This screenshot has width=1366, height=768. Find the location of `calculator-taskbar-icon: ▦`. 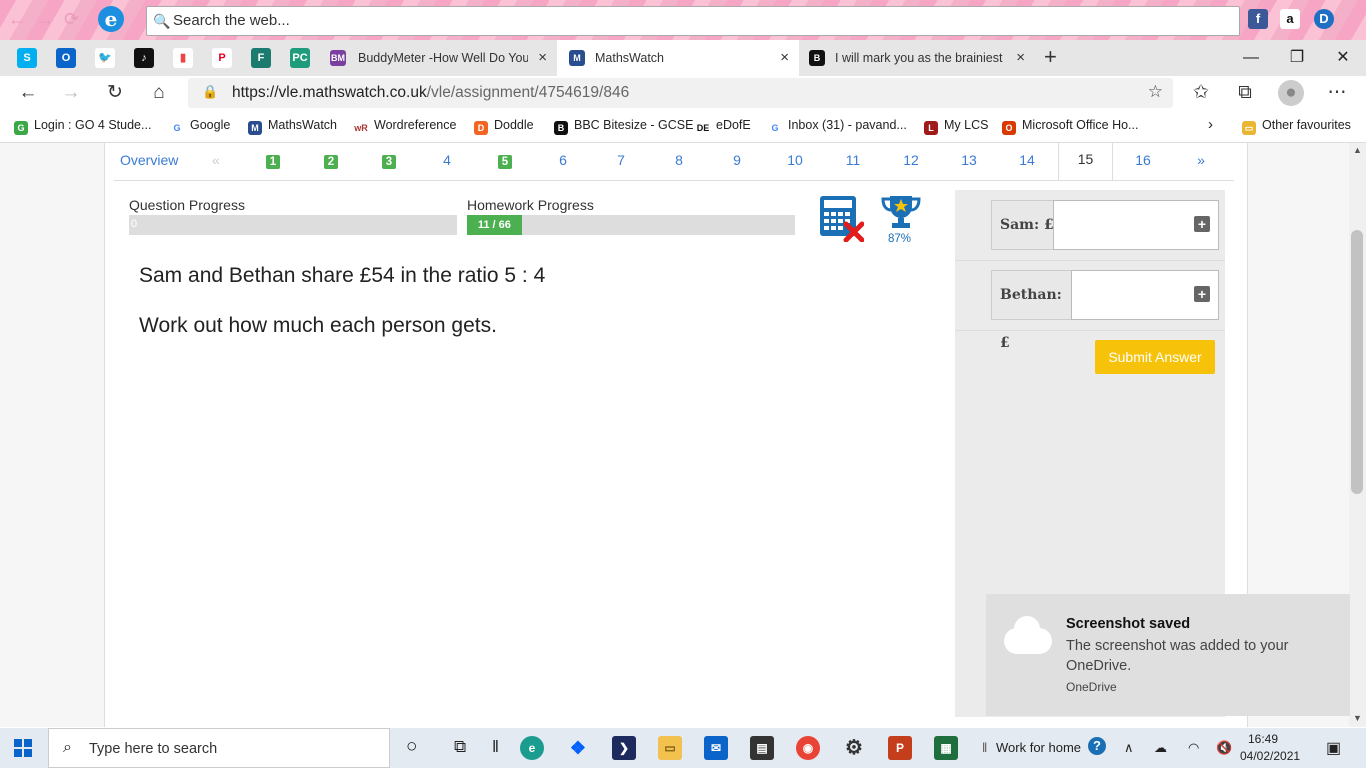

calculator-taskbar-icon: ▦ is located at coordinates (946, 748).